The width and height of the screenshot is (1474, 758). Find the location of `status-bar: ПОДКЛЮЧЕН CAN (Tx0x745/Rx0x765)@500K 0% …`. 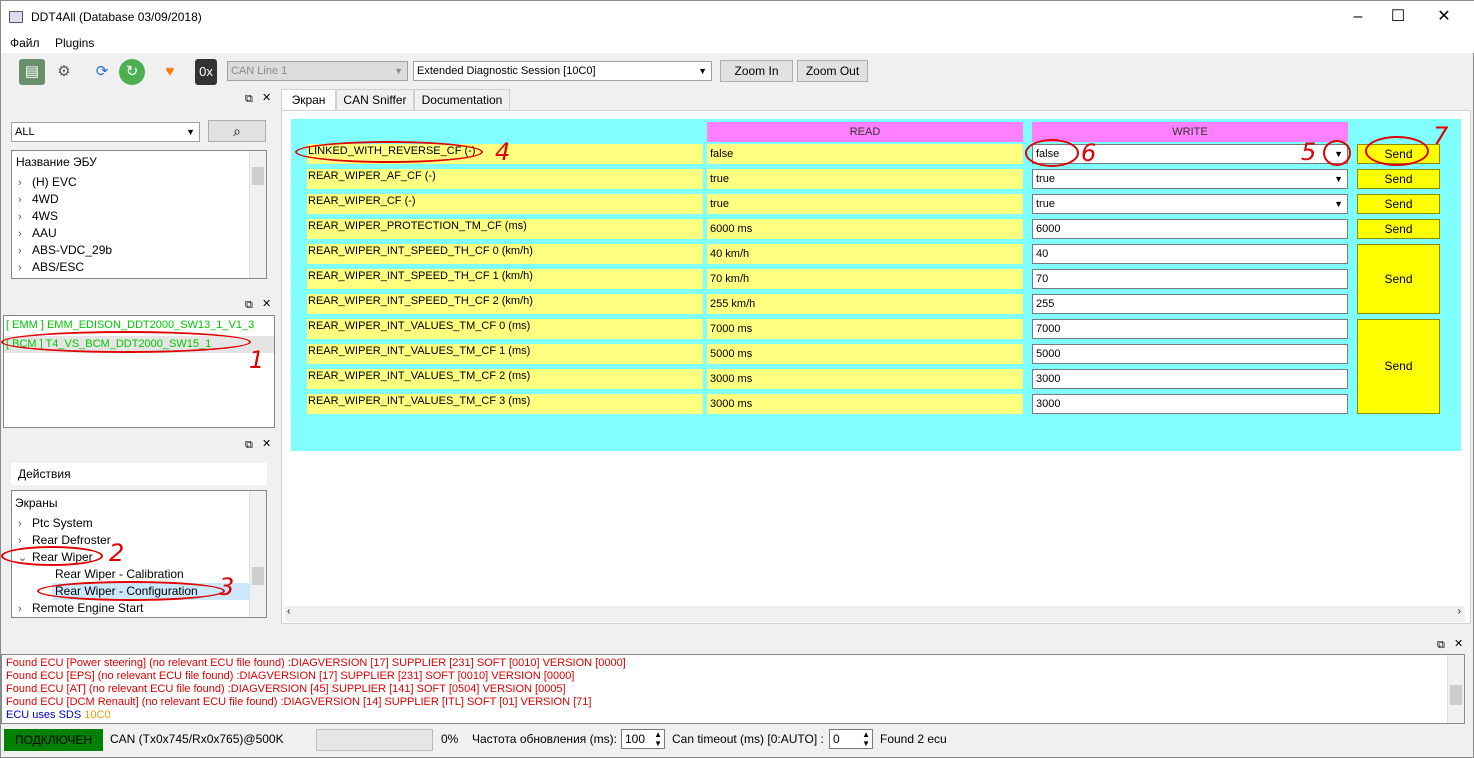

status-bar: ПОДКЛЮЧЕН CAN (Tx0x745/Rx0x765)@500K 0% … is located at coordinates (737, 741).